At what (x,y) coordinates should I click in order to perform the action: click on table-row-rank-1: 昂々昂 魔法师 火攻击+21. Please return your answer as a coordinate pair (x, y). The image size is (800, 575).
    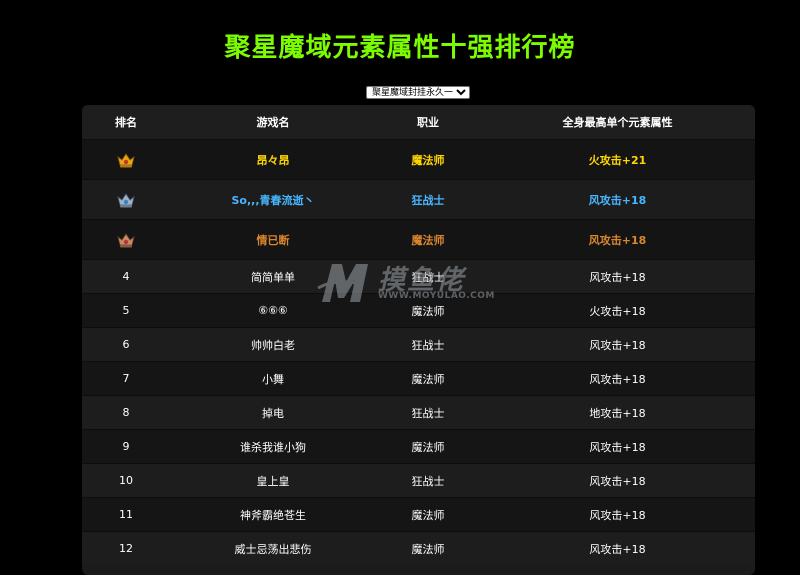
    Looking at the image, I should click on (418, 159).